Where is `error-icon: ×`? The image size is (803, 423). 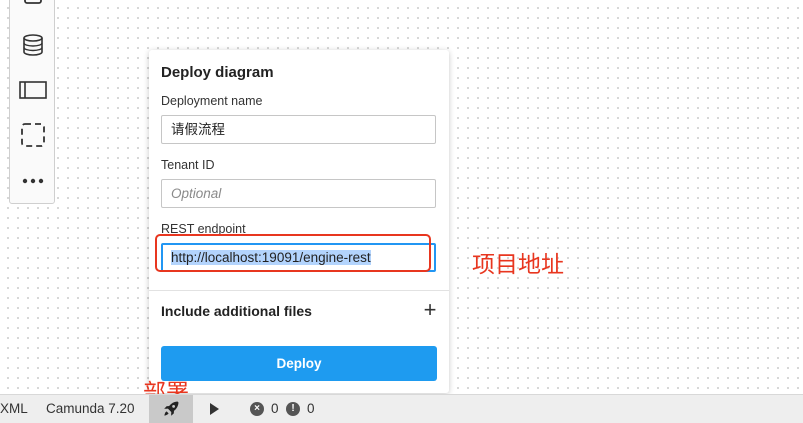 error-icon: × is located at coordinates (257, 409).